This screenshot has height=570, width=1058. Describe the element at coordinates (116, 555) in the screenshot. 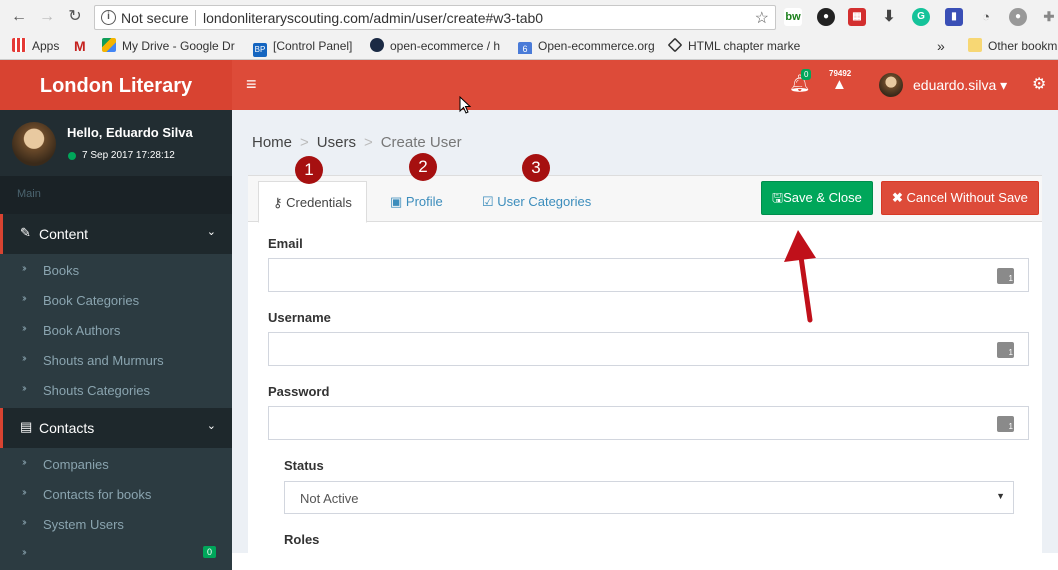

I see `sidebar-item-partial: ›› 0` at that location.